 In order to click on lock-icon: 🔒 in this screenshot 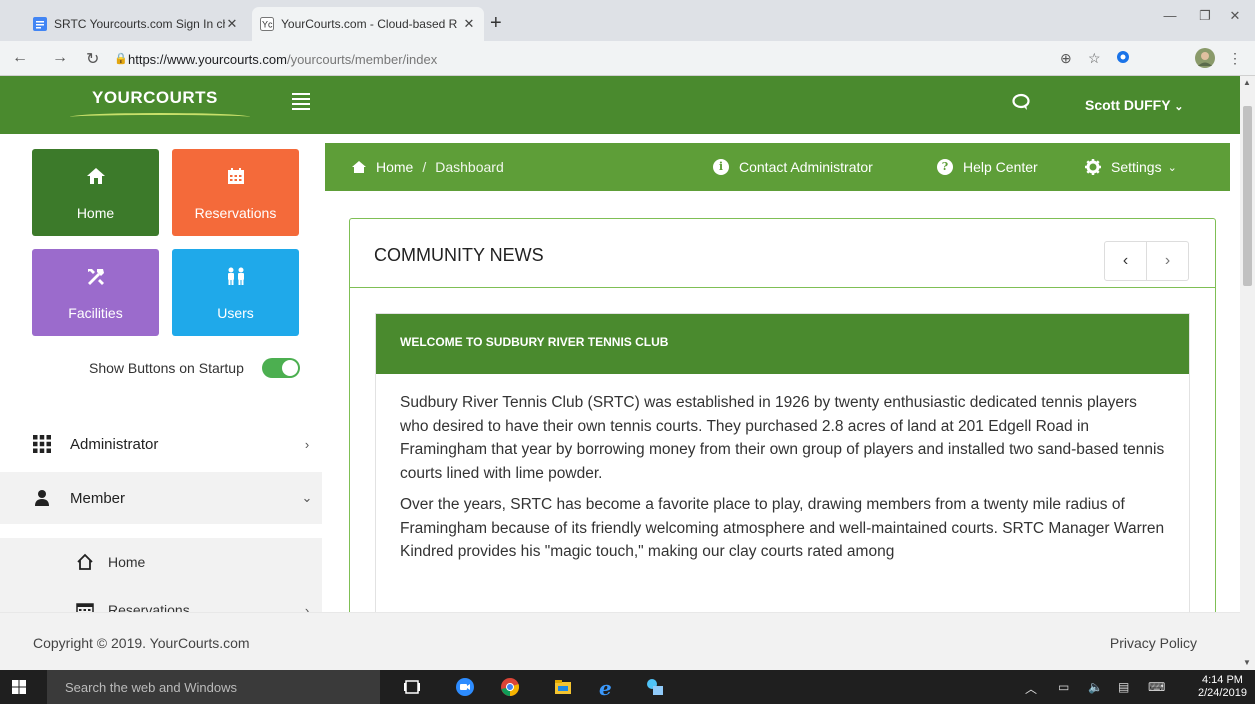, I will do `click(121, 59)`.